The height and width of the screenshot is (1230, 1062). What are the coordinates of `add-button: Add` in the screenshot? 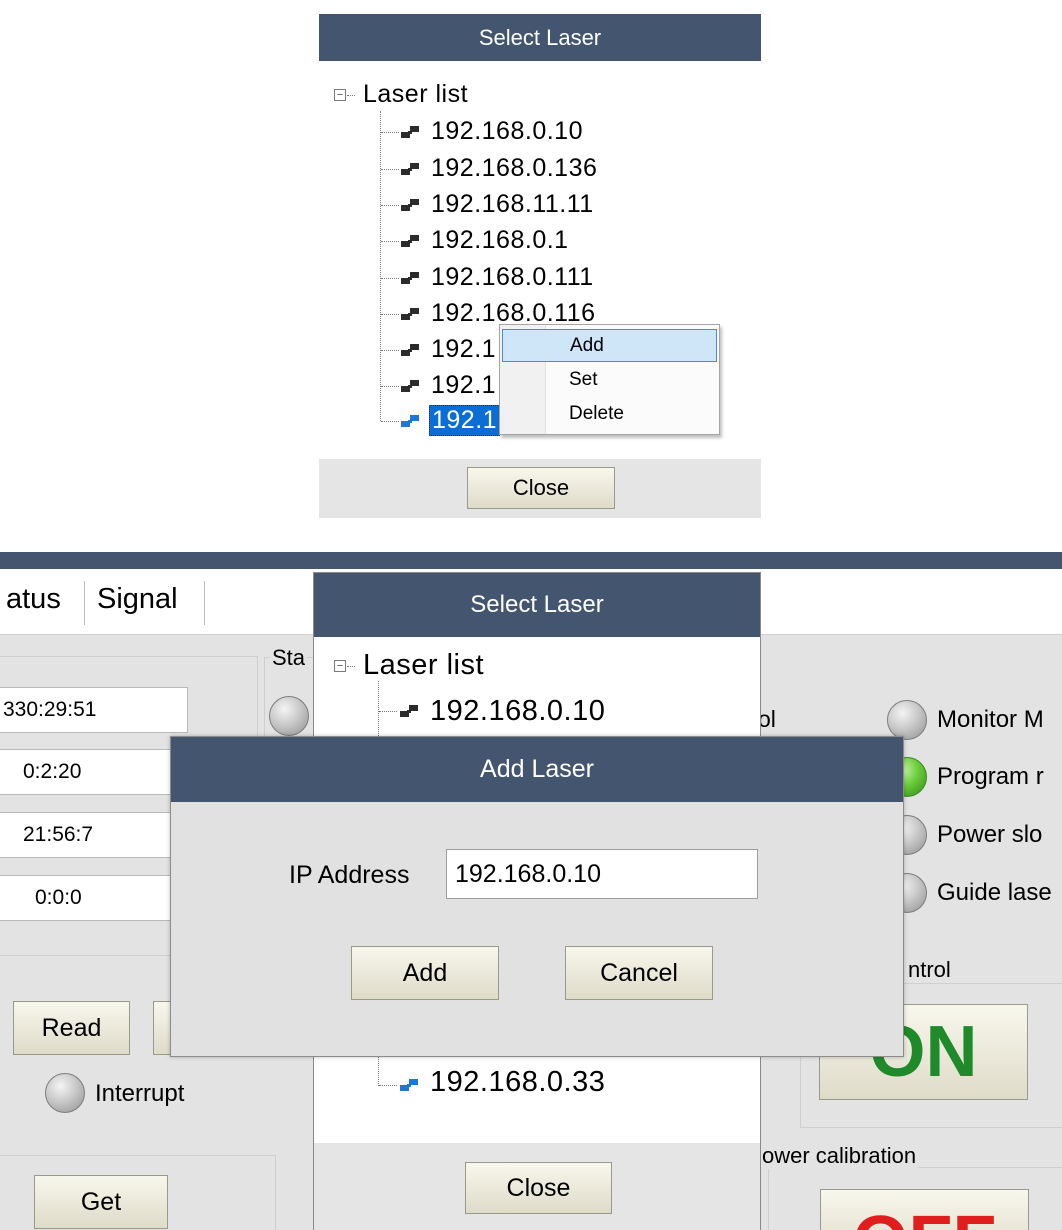 It's located at (425, 973).